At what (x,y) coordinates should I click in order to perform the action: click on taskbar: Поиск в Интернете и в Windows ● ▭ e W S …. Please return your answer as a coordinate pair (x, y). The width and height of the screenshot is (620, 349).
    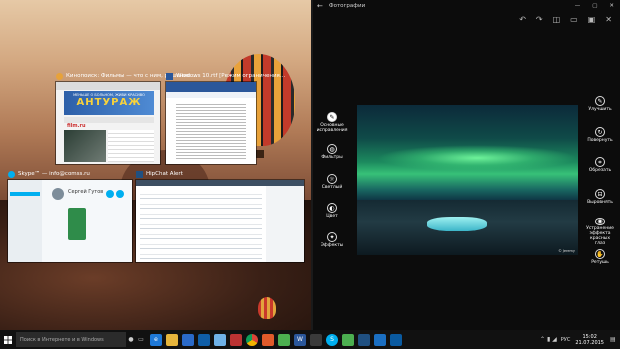
    Looking at the image, I should click on (310, 339).